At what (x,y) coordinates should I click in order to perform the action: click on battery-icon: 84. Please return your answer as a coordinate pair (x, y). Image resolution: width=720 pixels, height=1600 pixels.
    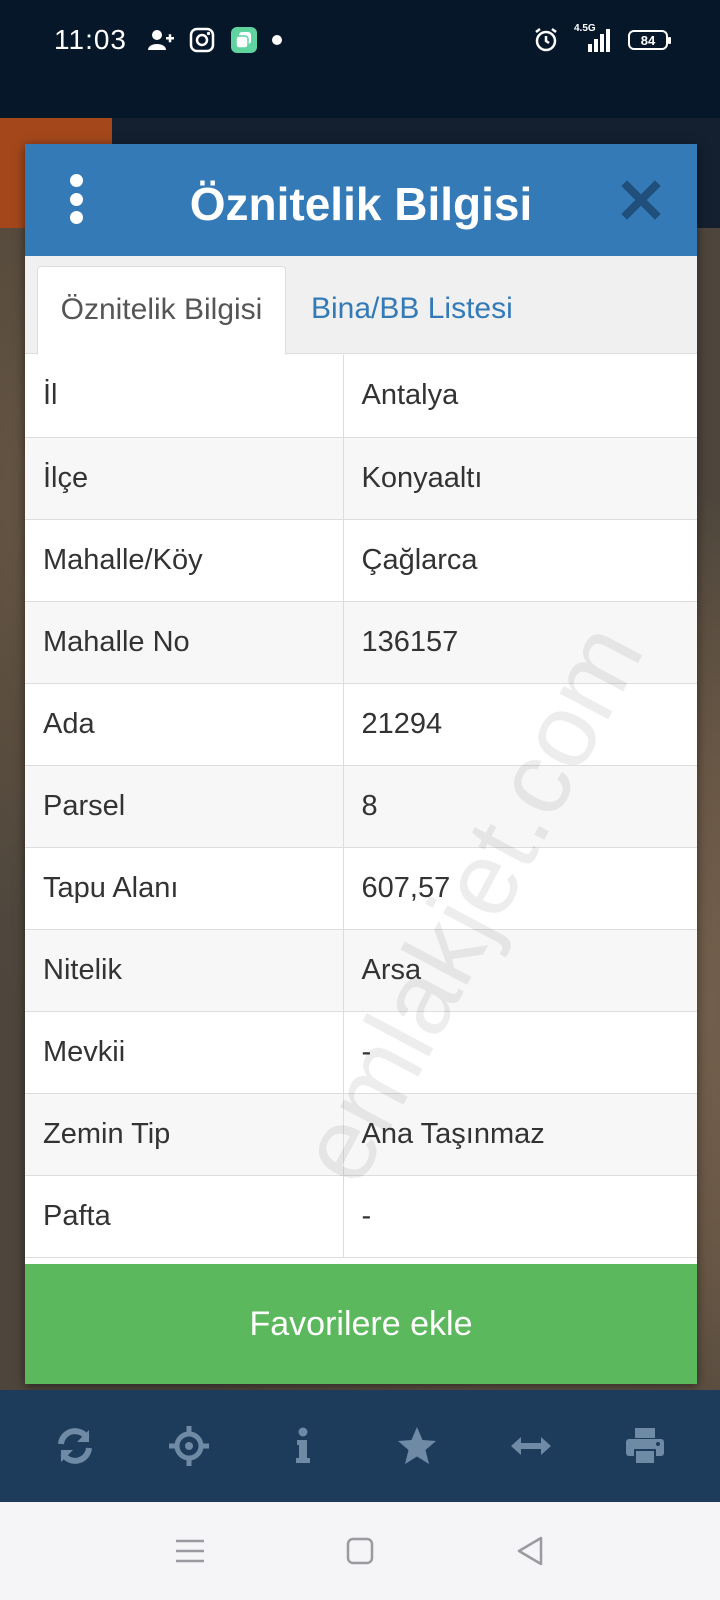
    Looking at the image, I should click on (649, 40).